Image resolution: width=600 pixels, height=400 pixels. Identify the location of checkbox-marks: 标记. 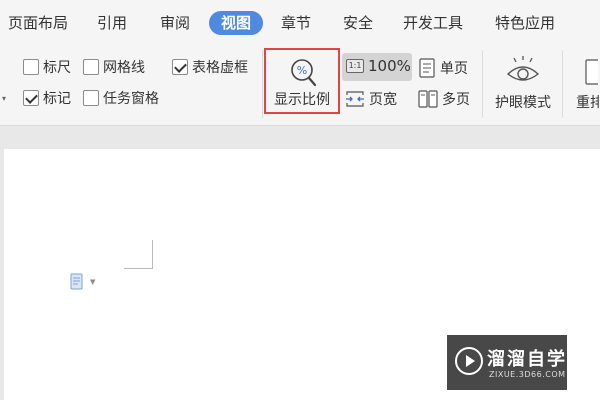
(47, 98).